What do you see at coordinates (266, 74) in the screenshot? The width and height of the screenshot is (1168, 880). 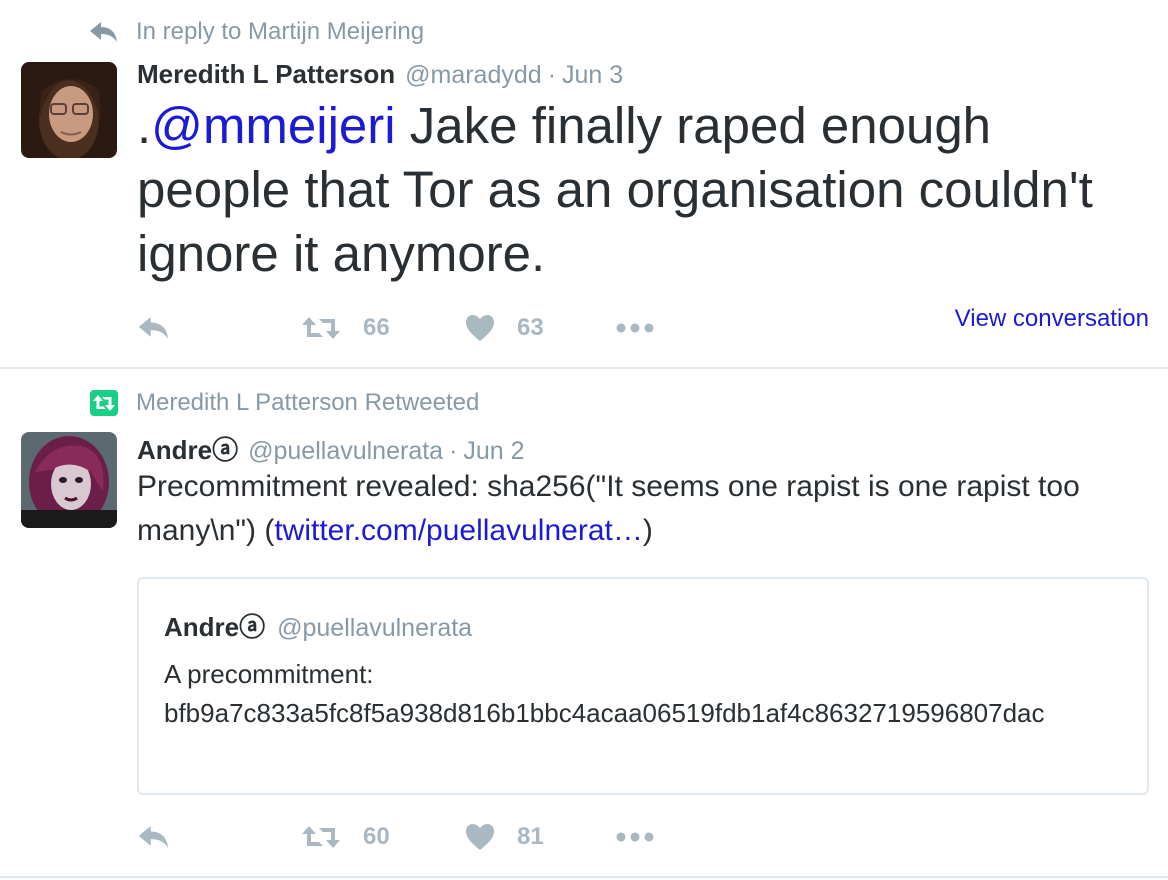 I see `author-fullname: Meredith L Patterson` at bounding box center [266, 74].